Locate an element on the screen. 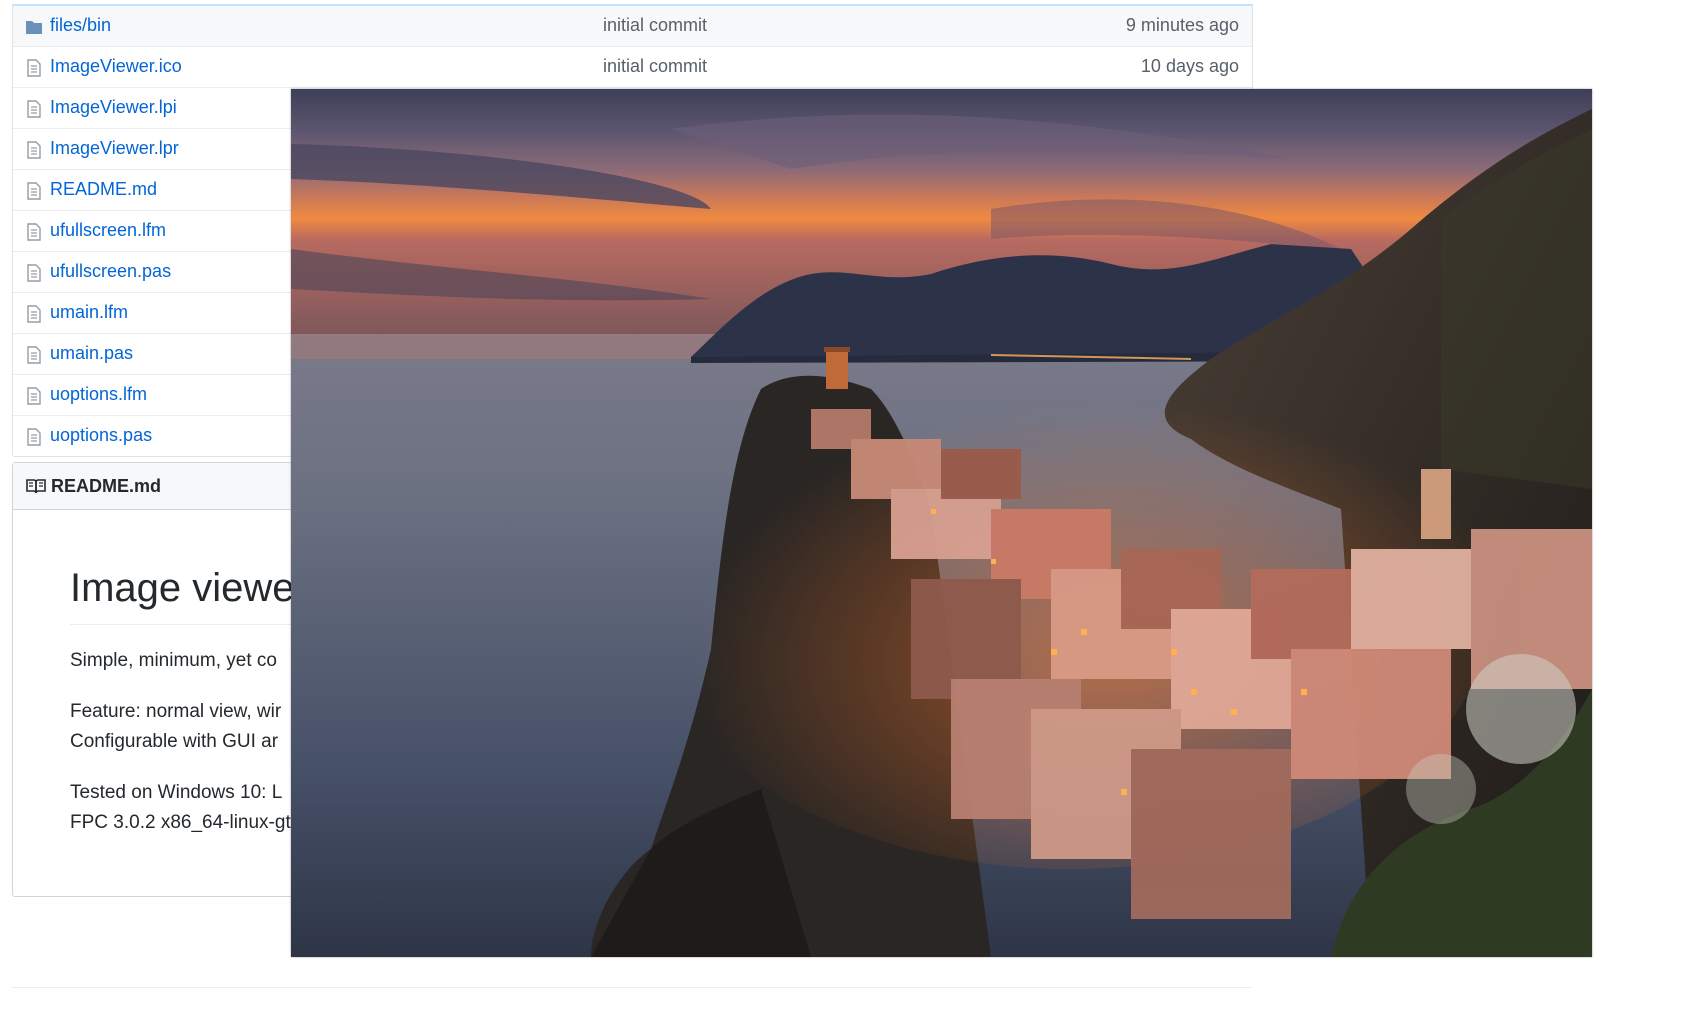 Image resolution: width=1694 pixels, height=1026 pixels. file-link: ImageViewer.lpi is located at coordinates (113, 107).